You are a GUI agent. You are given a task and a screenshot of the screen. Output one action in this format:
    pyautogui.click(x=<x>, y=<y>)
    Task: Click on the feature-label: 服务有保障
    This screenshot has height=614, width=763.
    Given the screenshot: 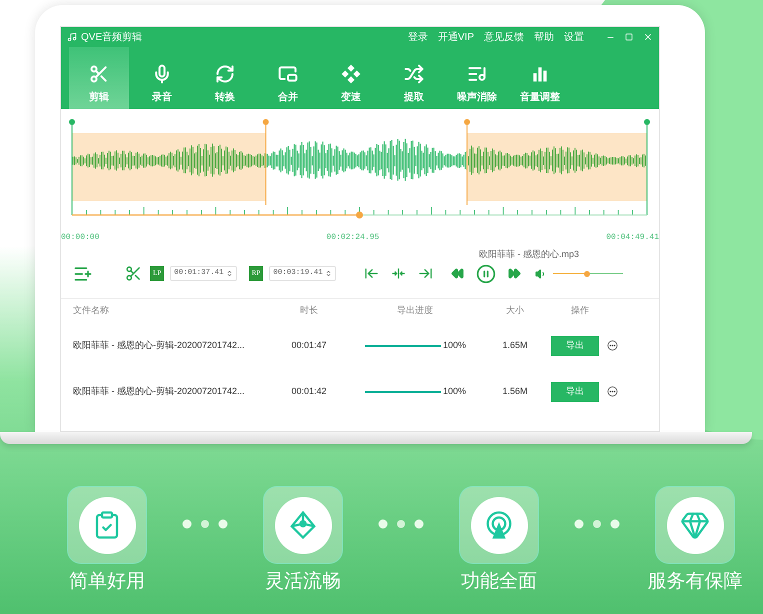 What is the action you would take?
    pyautogui.click(x=695, y=582)
    